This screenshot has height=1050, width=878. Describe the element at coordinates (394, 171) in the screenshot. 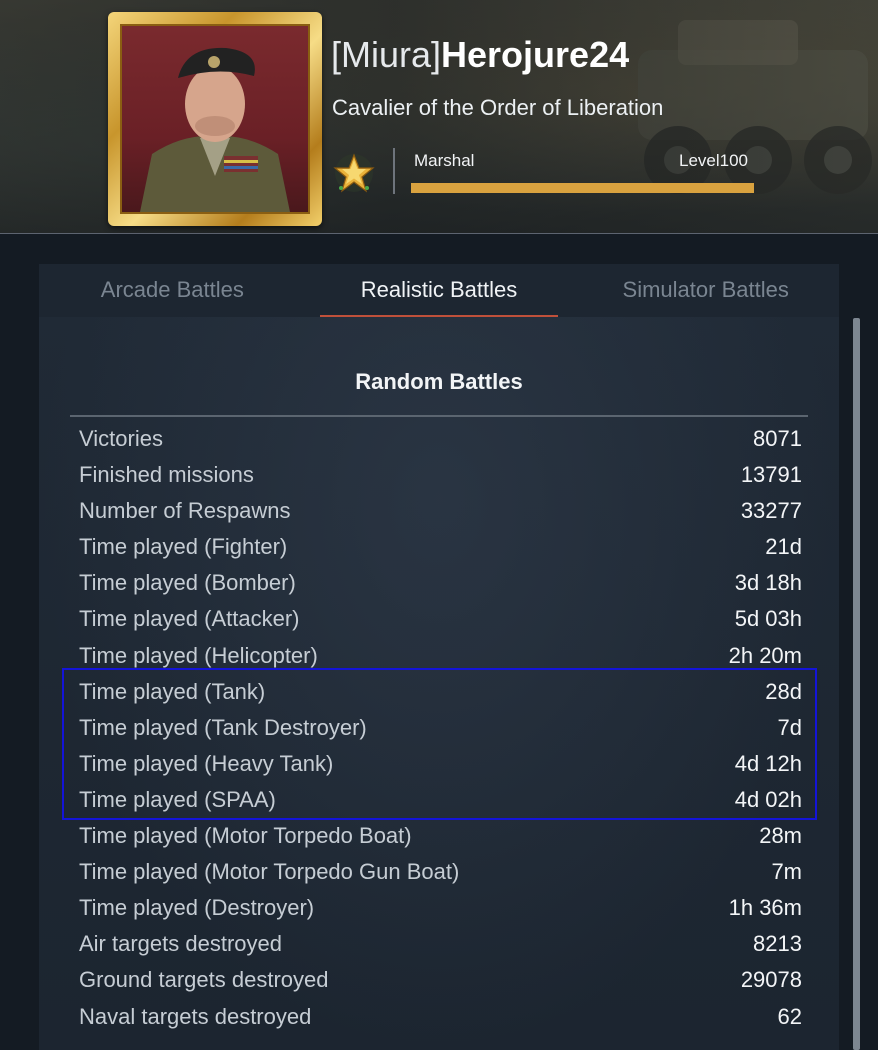

I see `rank-divider` at that location.